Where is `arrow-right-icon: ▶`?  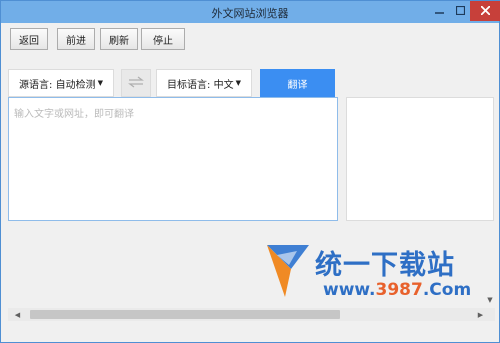 arrow-right-icon: ▶ is located at coordinates (480, 314).